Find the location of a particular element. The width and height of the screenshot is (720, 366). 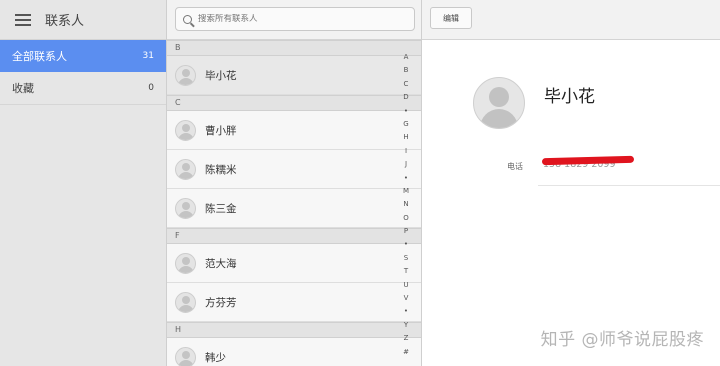

contact-name: 陈糯米 is located at coordinates (221, 169).